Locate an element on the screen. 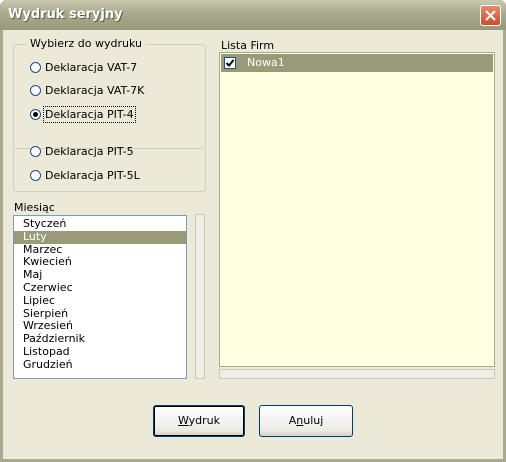 This screenshot has height=462, width=506. firm-scrollbar is located at coordinates (357, 374).